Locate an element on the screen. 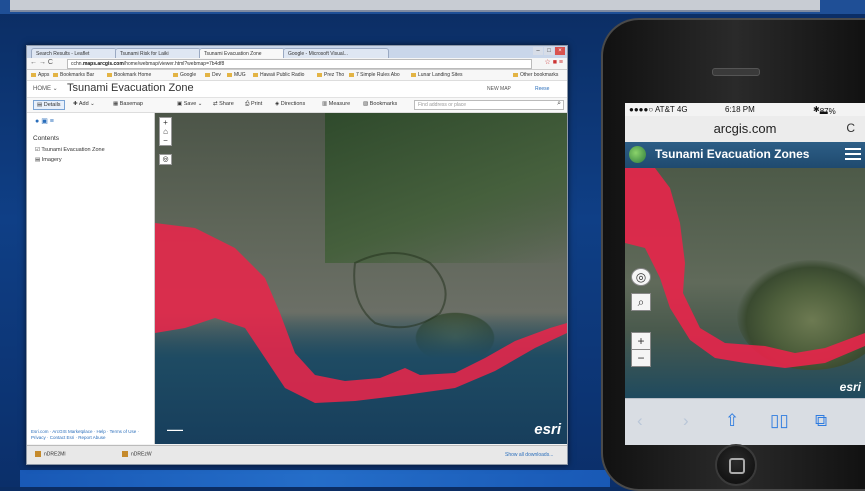 Image resolution: width=865 pixels, height=491 pixels. home-extent-icon: ⌂ is located at coordinates (165, 131).